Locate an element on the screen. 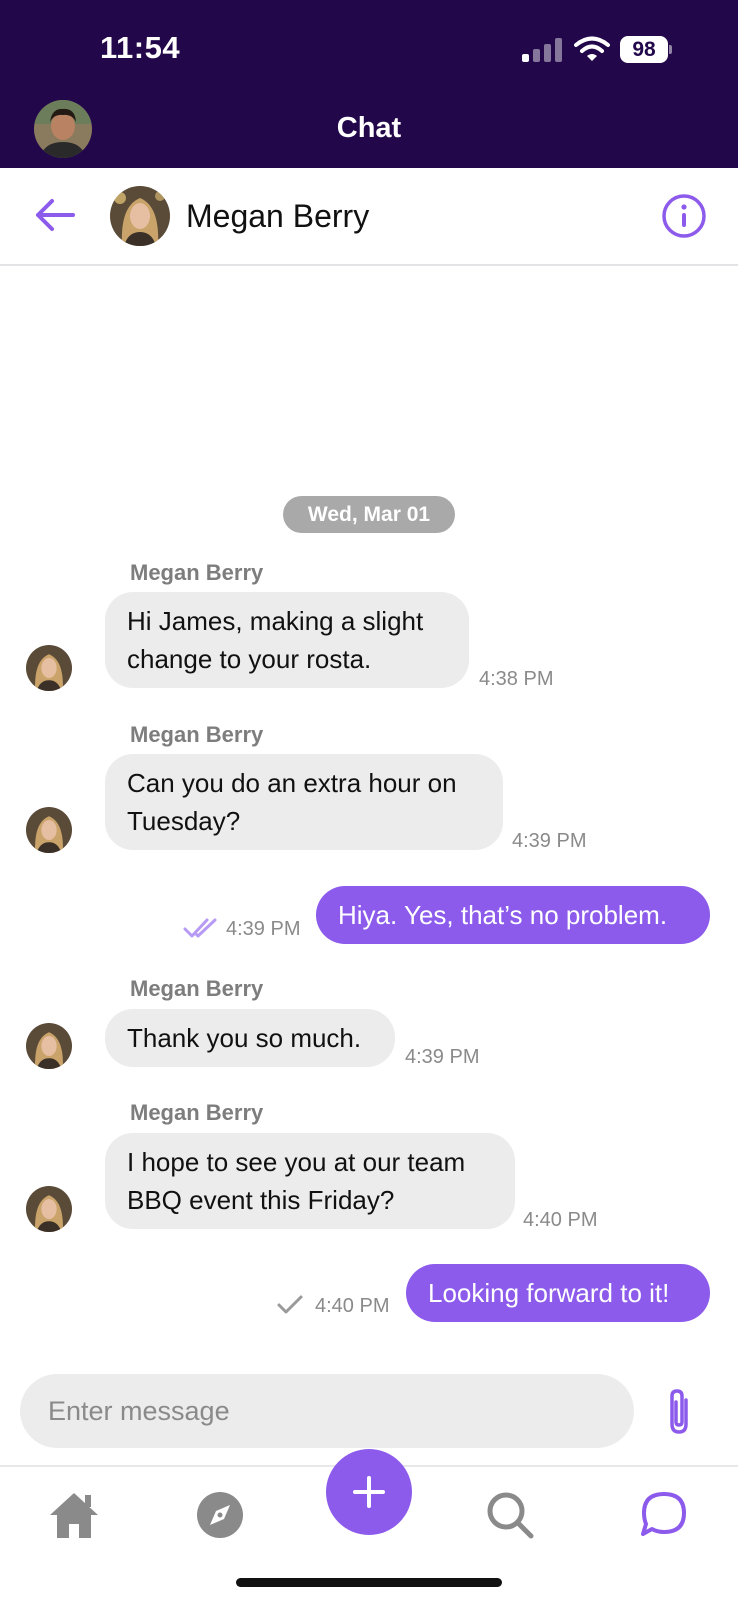 This screenshot has height=1600, width=738. message-text: Thank you so much. is located at coordinates (244, 1038).